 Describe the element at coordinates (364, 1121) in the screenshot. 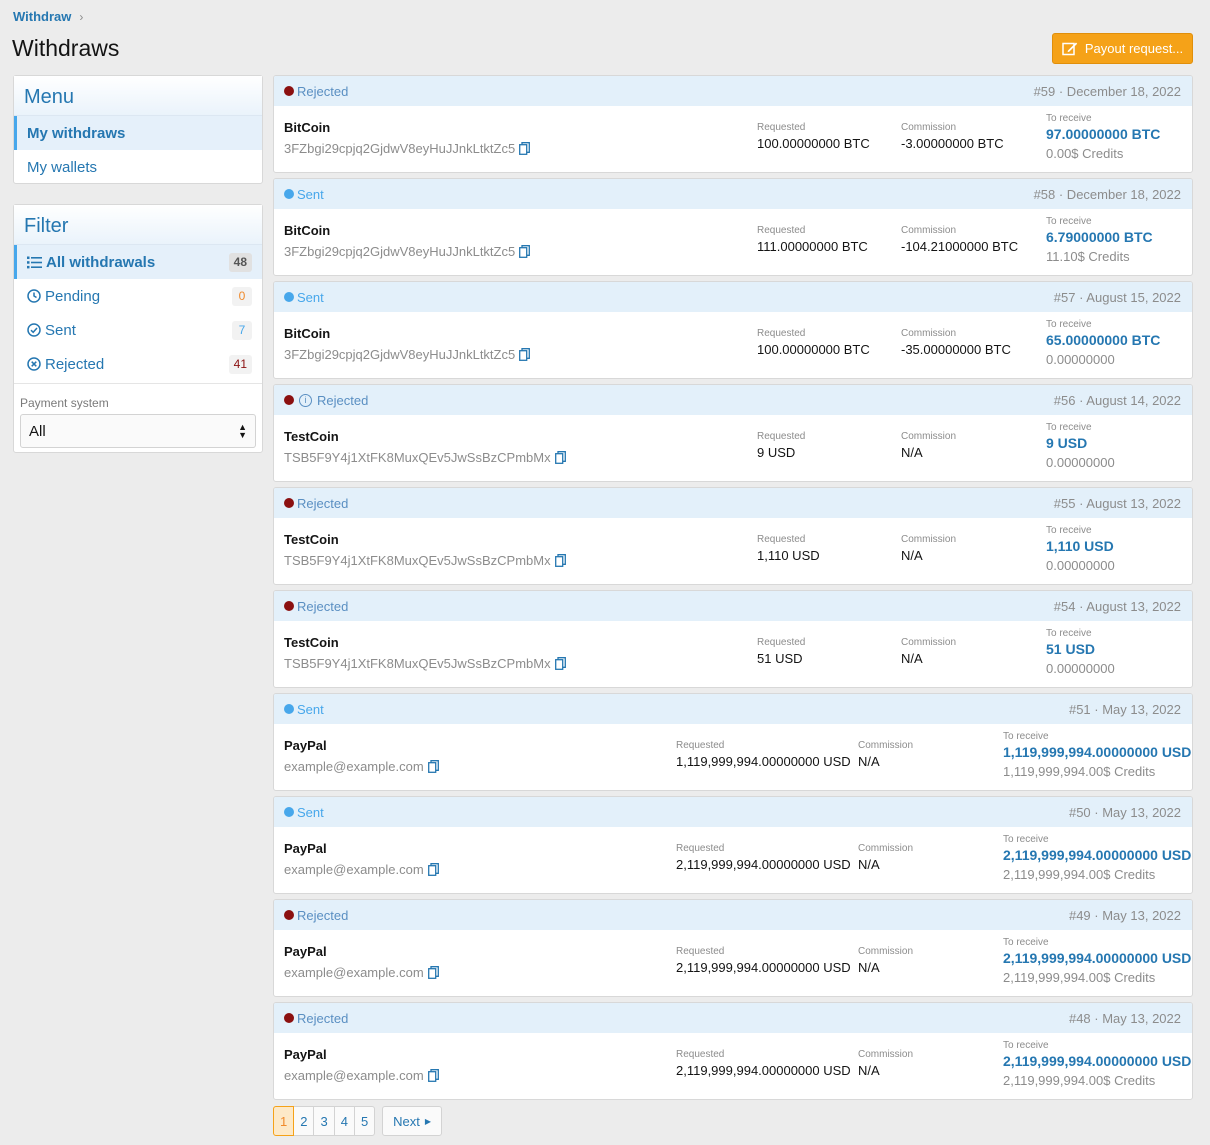

I see `page-5-button: 5` at that location.